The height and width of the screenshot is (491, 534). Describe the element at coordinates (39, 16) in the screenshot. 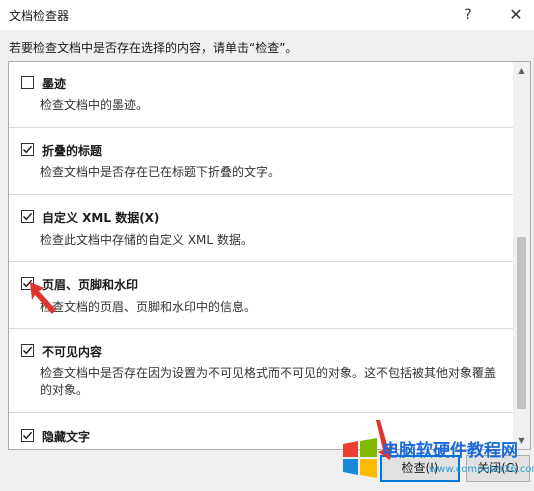

I see `window-title: 文档检查器` at that location.